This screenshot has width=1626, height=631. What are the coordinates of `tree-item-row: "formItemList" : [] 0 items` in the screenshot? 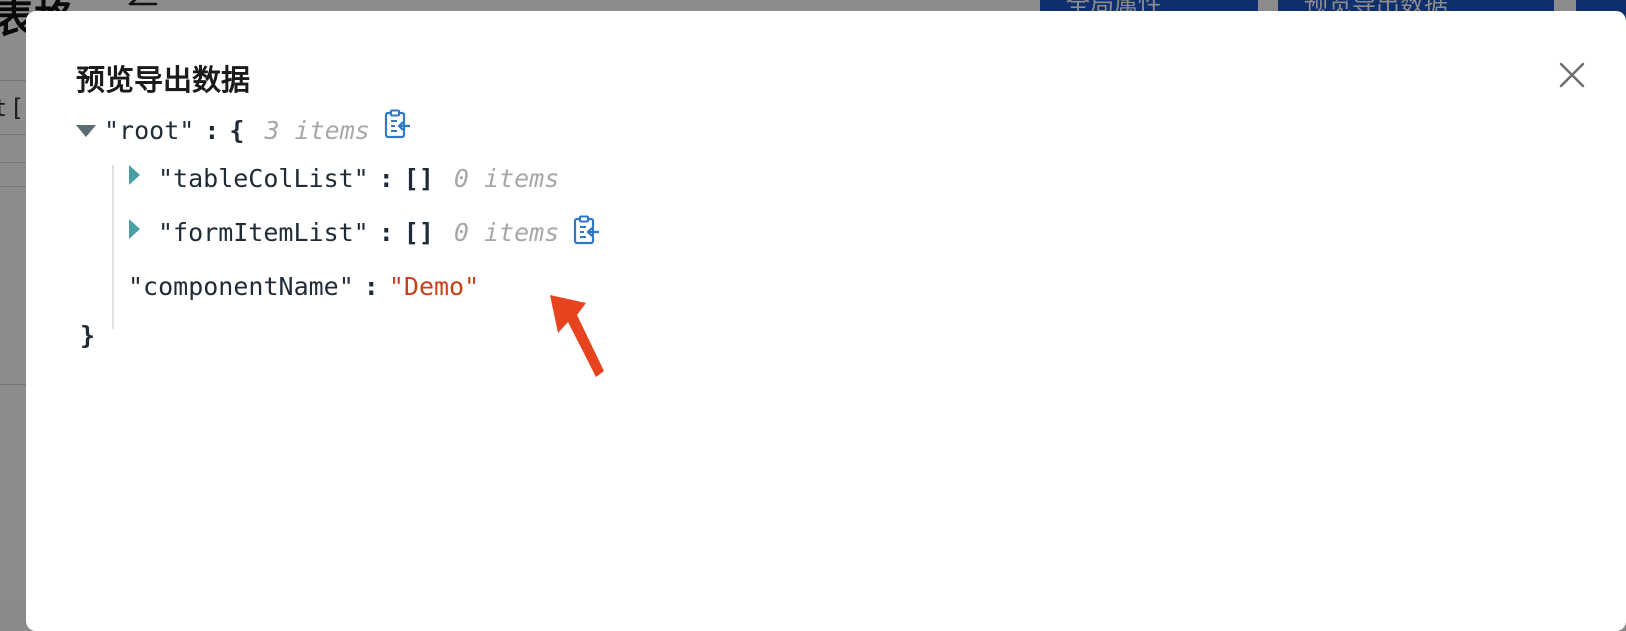 It's located at (365, 233).